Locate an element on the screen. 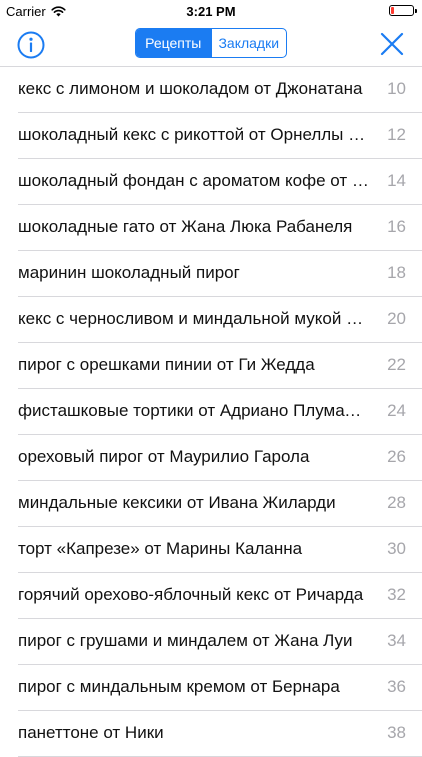  recipe-title: ореховый пирог от Маурилио Гарола is located at coordinates (164, 456).